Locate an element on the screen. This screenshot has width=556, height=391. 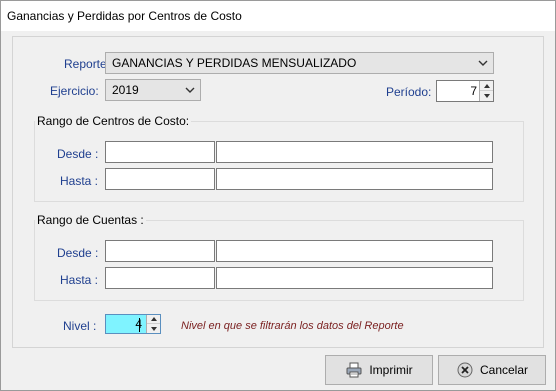
centros-desde-desc-input is located at coordinates (354, 152).